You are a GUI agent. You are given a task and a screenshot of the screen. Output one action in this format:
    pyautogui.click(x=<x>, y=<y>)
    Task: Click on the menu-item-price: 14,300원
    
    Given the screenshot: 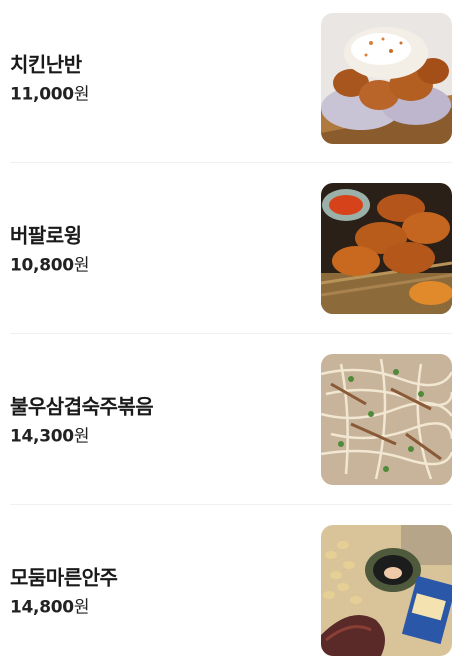 What is the action you would take?
    pyautogui.click(x=81, y=437)
    